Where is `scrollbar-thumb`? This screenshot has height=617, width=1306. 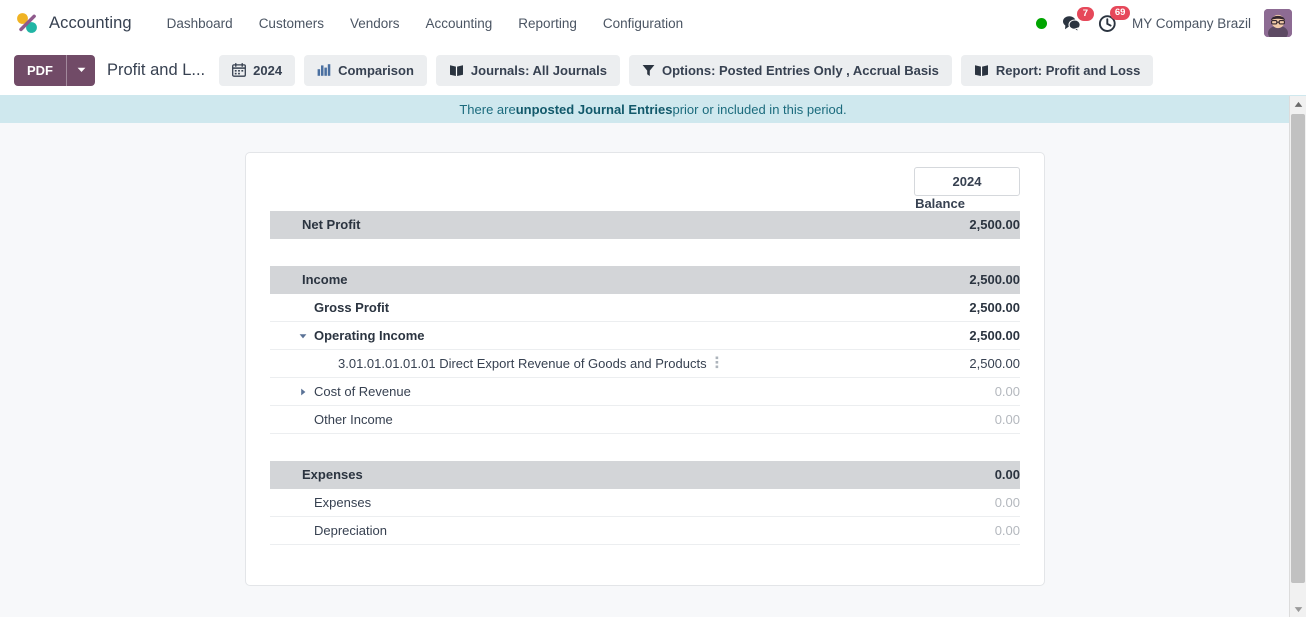 scrollbar-thumb is located at coordinates (1298, 348).